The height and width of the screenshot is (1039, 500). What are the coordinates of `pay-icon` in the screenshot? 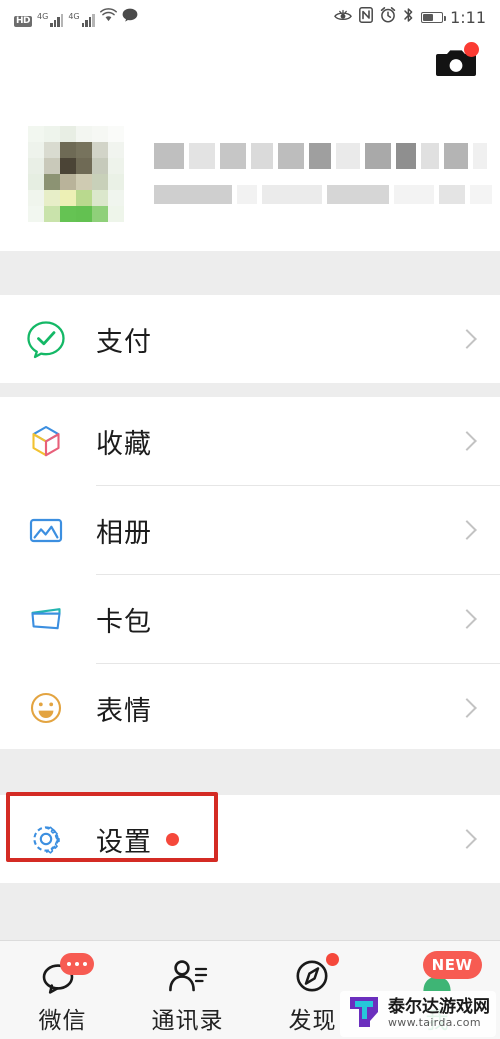 It's located at (46, 339).